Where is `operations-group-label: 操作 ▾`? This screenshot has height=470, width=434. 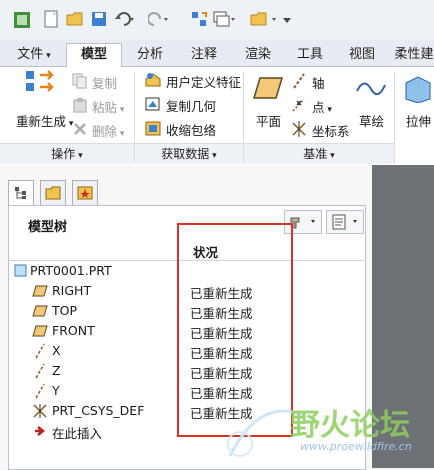 operations-group-label: 操作 ▾ is located at coordinates (67, 153).